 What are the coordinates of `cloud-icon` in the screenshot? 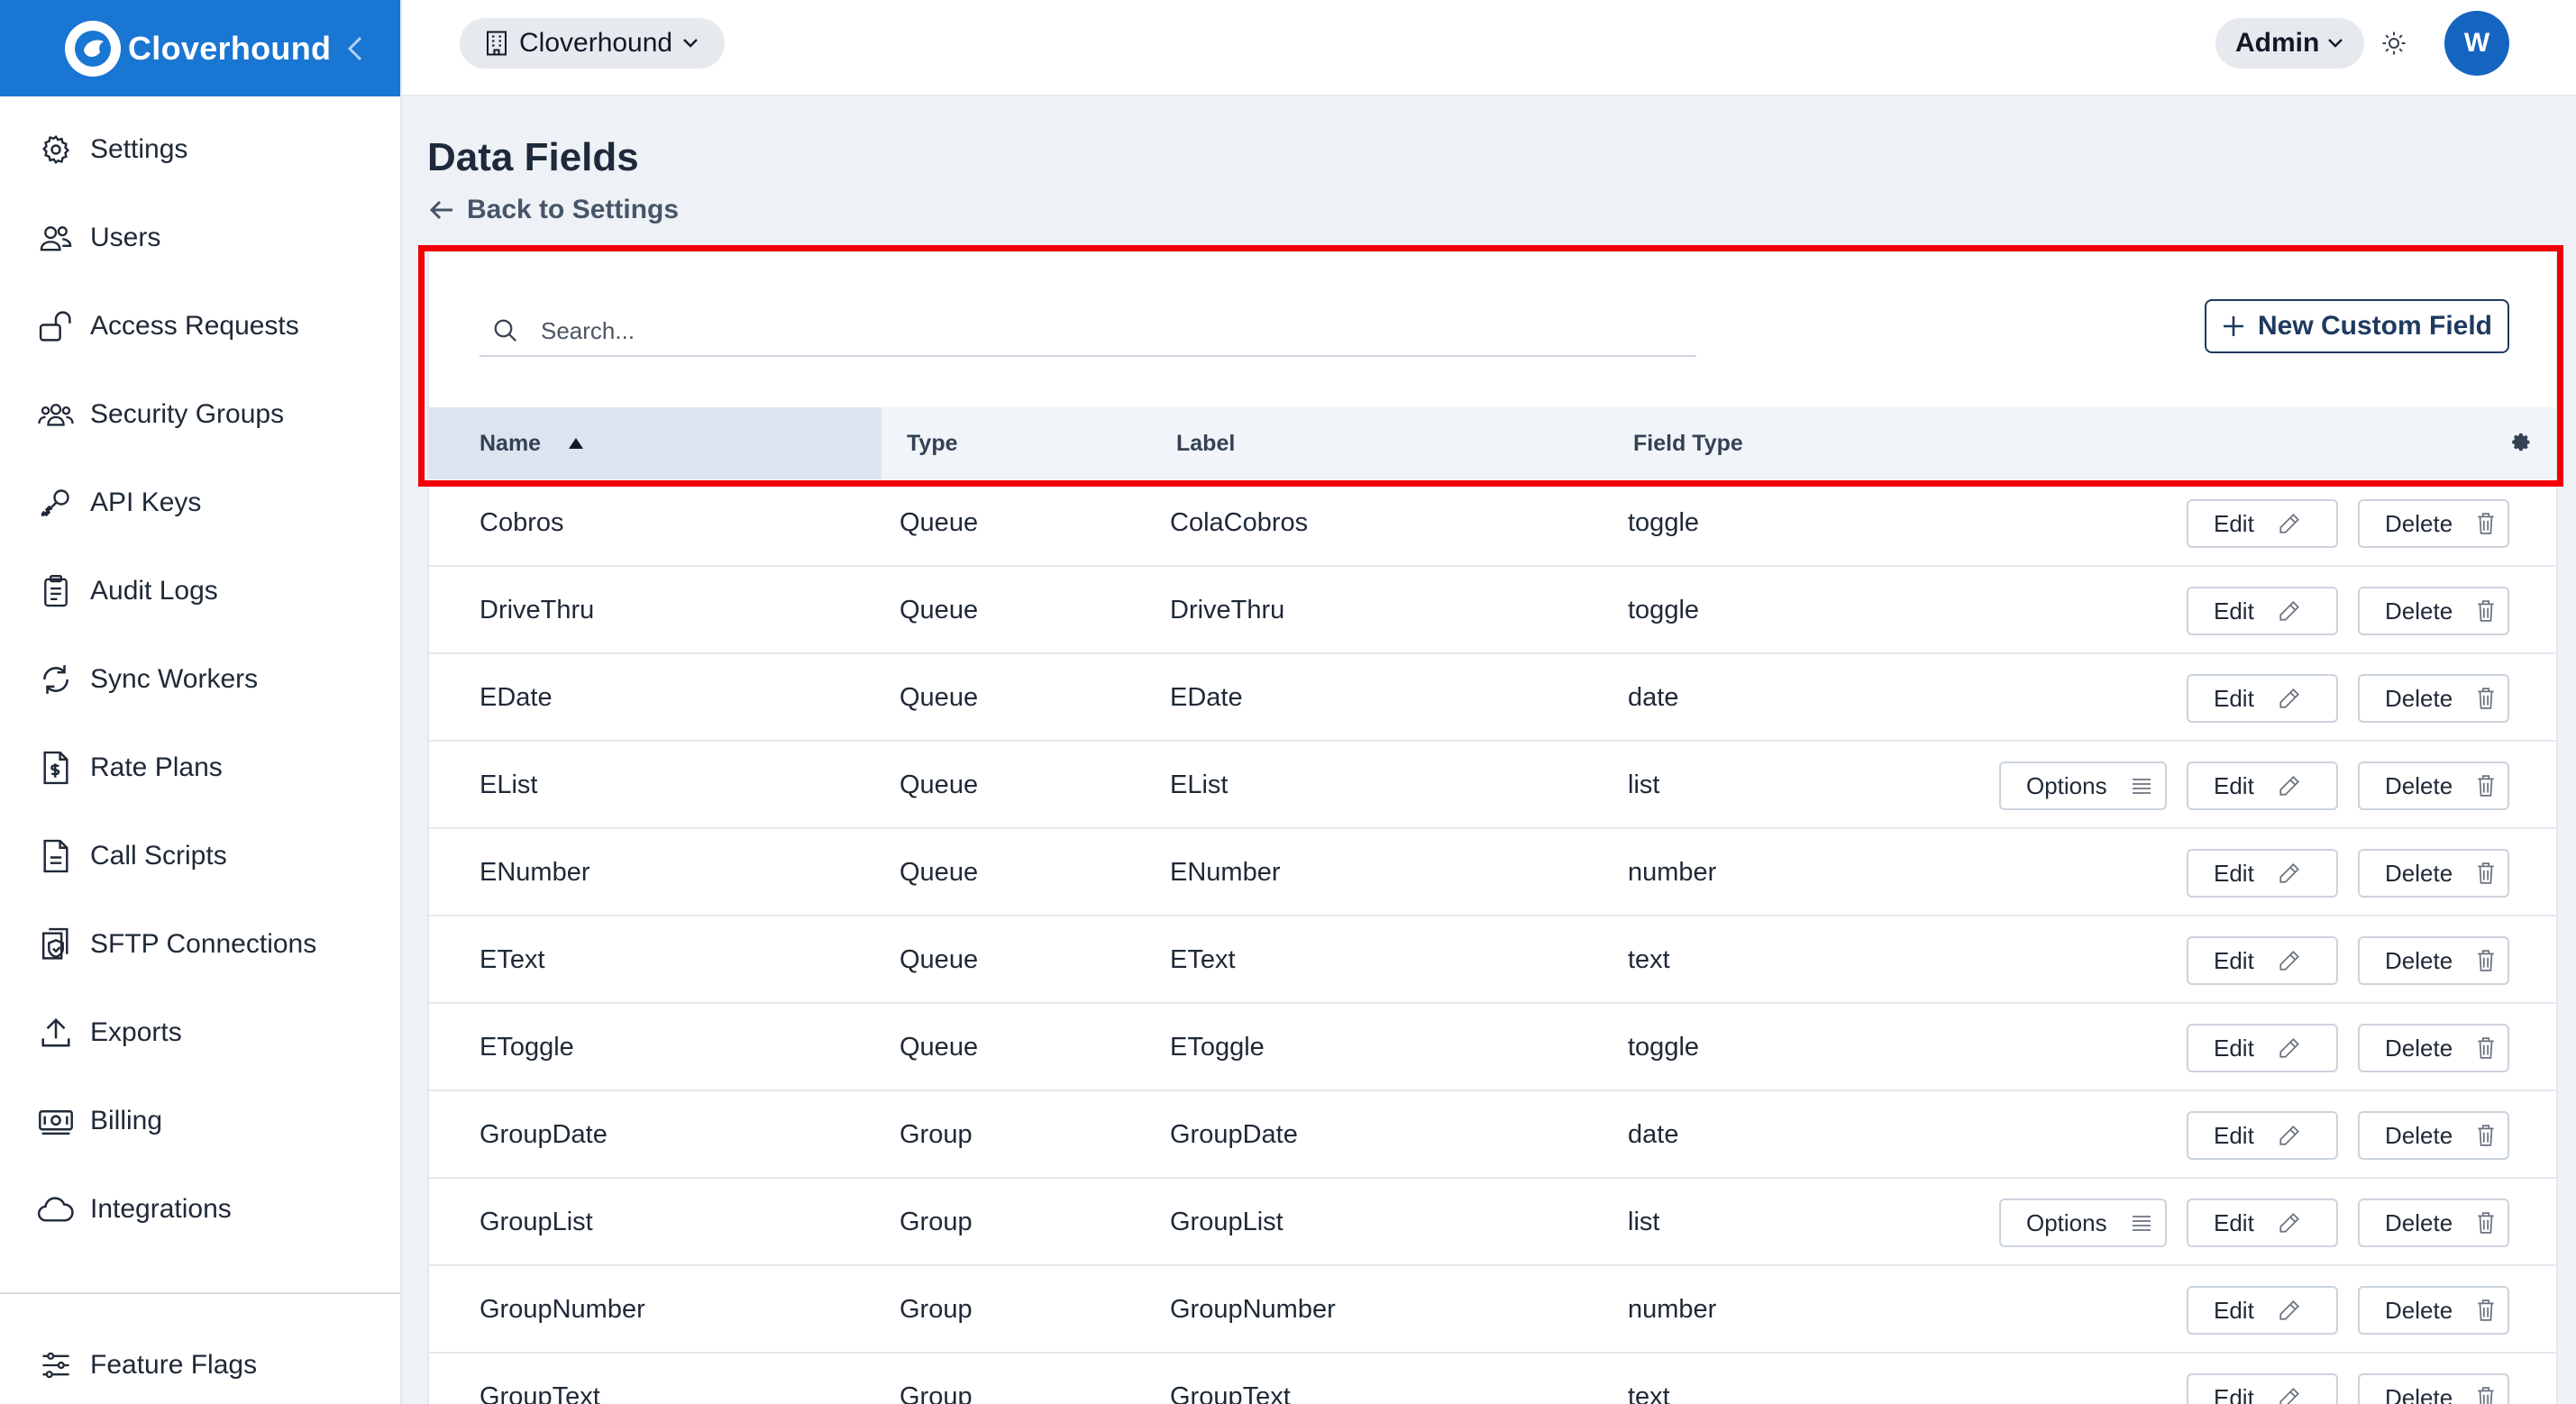 It's located at (56, 1209).